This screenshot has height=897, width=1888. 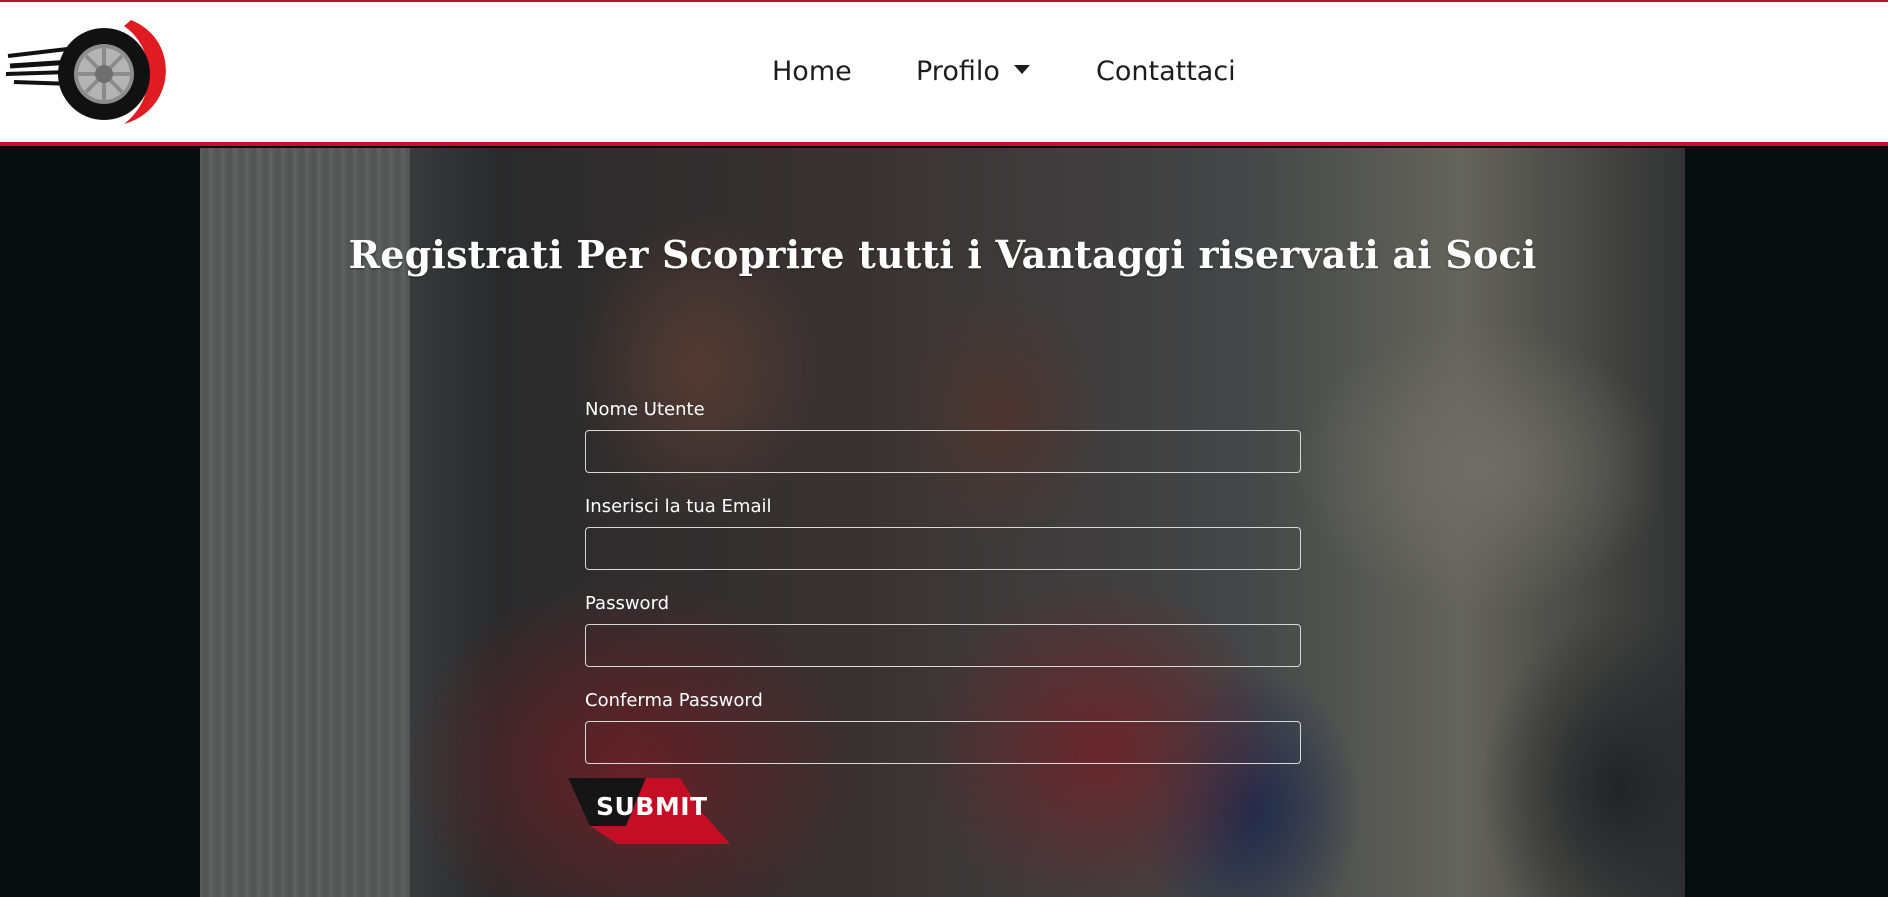 I want to click on confirm-password-label: Conferma Password, so click(x=674, y=700).